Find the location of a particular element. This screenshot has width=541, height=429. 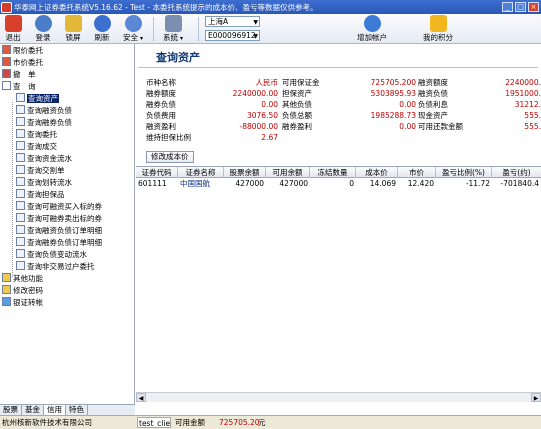

available-funds-label: 可用金额 is located at coordinates (190, 422).